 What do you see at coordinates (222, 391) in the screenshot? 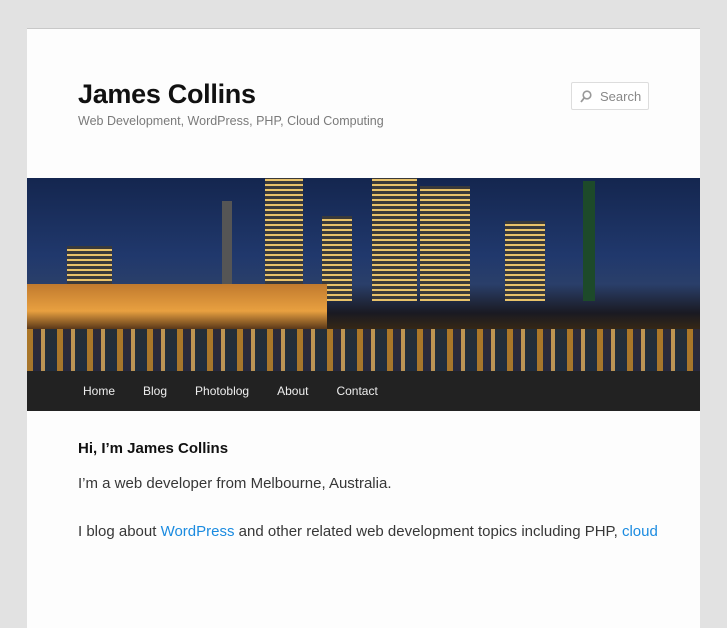
I see `nav-photoblog: Photoblog` at bounding box center [222, 391].